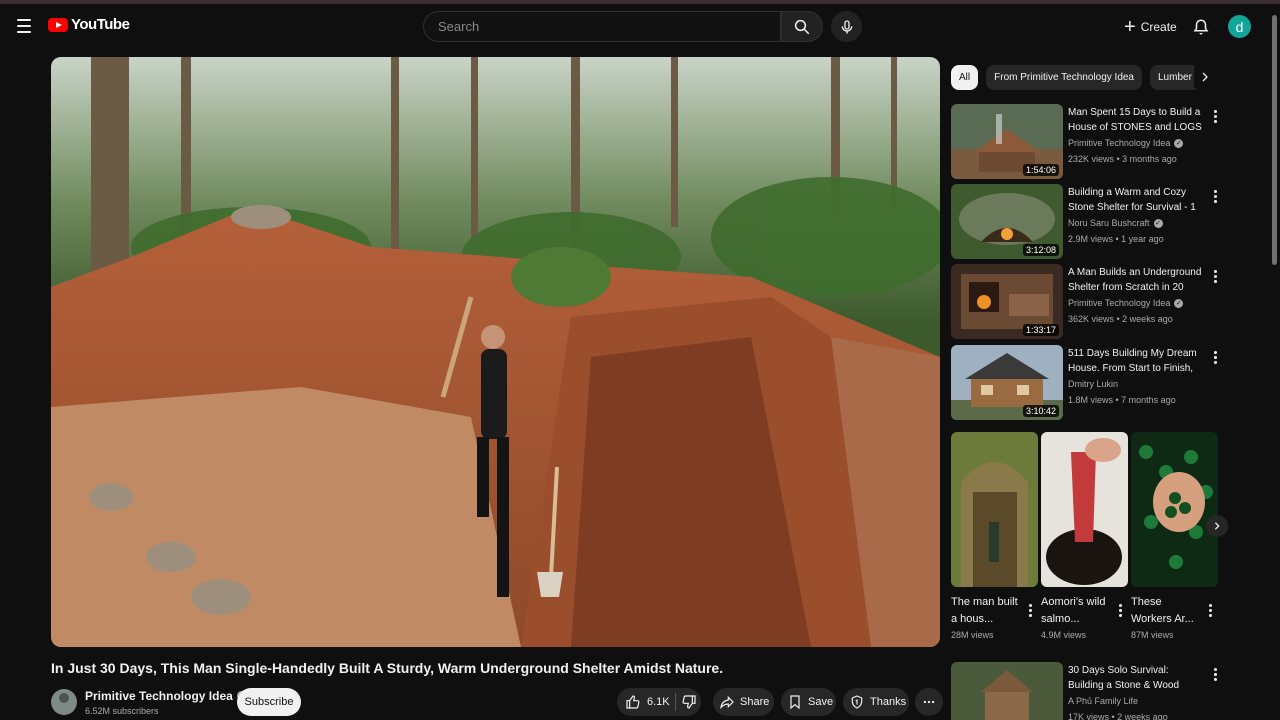 The height and width of the screenshot is (720, 1280). I want to click on recommendation-channel: Dmitry Lukin, so click(1093, 384).